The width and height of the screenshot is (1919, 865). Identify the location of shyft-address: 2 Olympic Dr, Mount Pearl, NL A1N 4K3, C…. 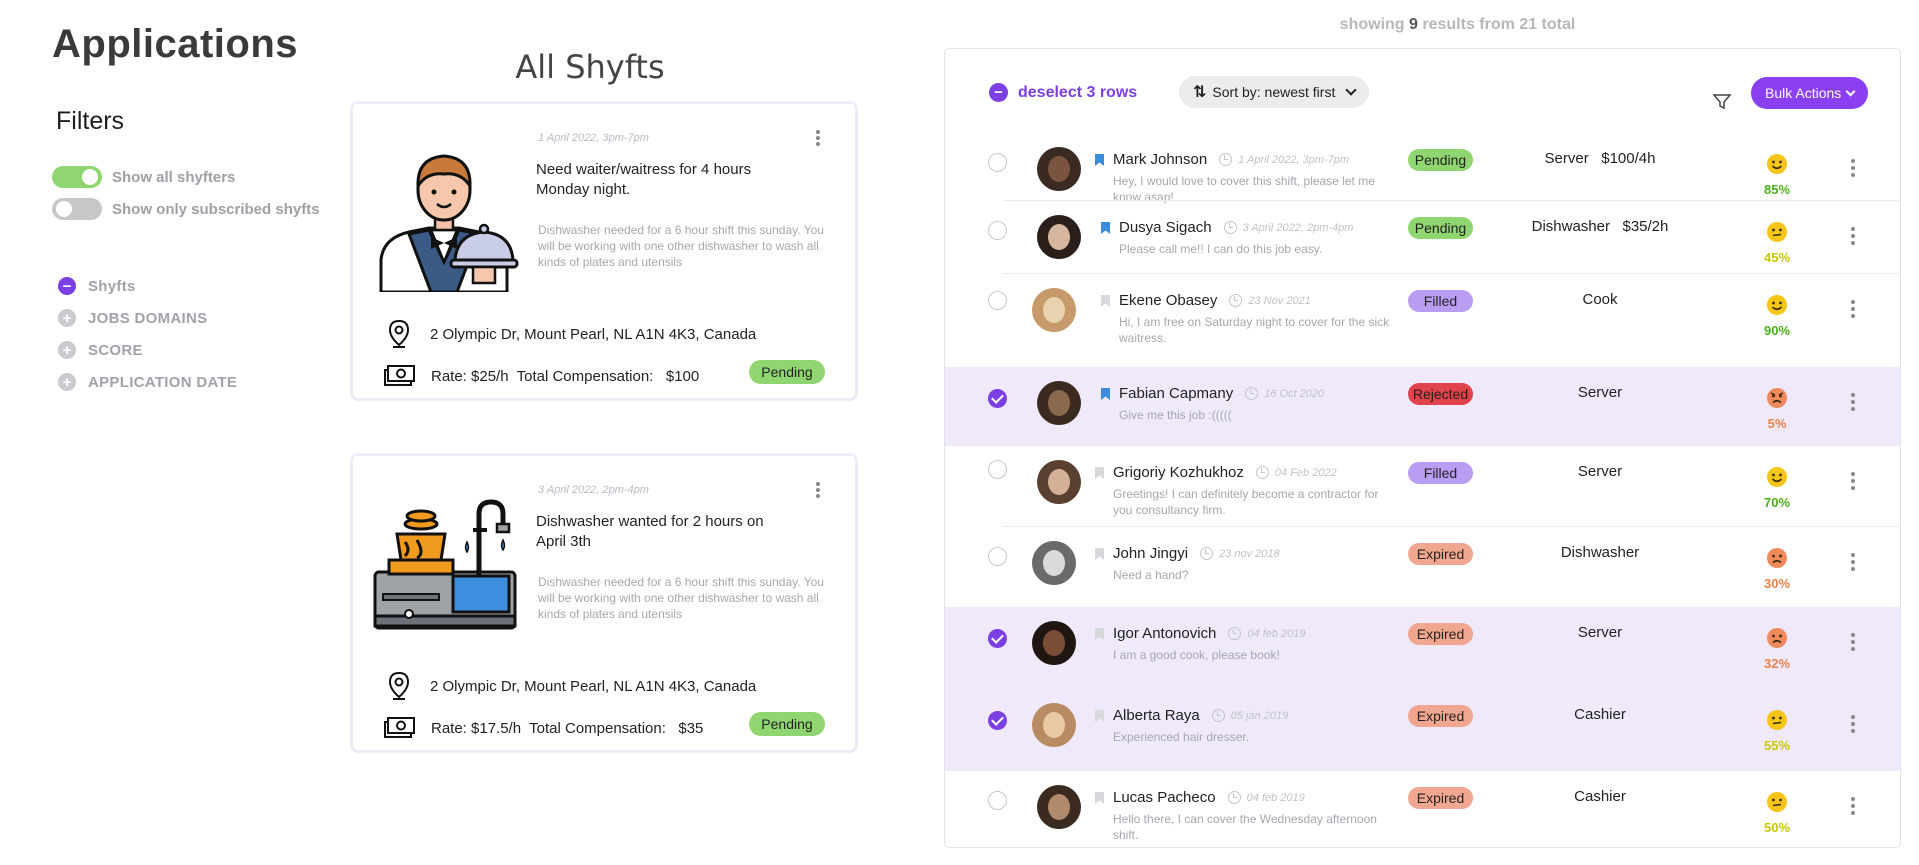
(593, 686).